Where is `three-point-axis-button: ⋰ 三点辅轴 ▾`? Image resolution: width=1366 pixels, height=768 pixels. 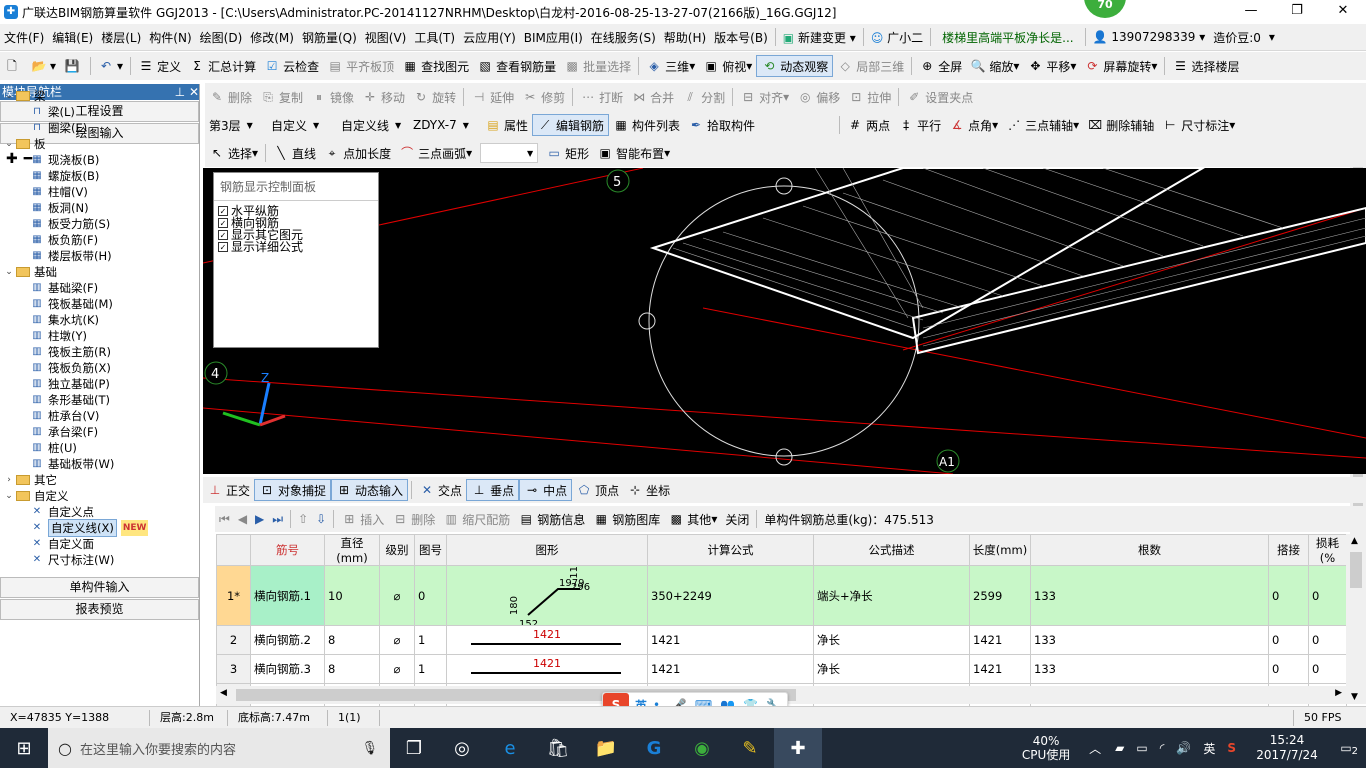
three-point-axis-button: ⋰ 三点辅轴 ▾ is located at coordinates (1042, 125).